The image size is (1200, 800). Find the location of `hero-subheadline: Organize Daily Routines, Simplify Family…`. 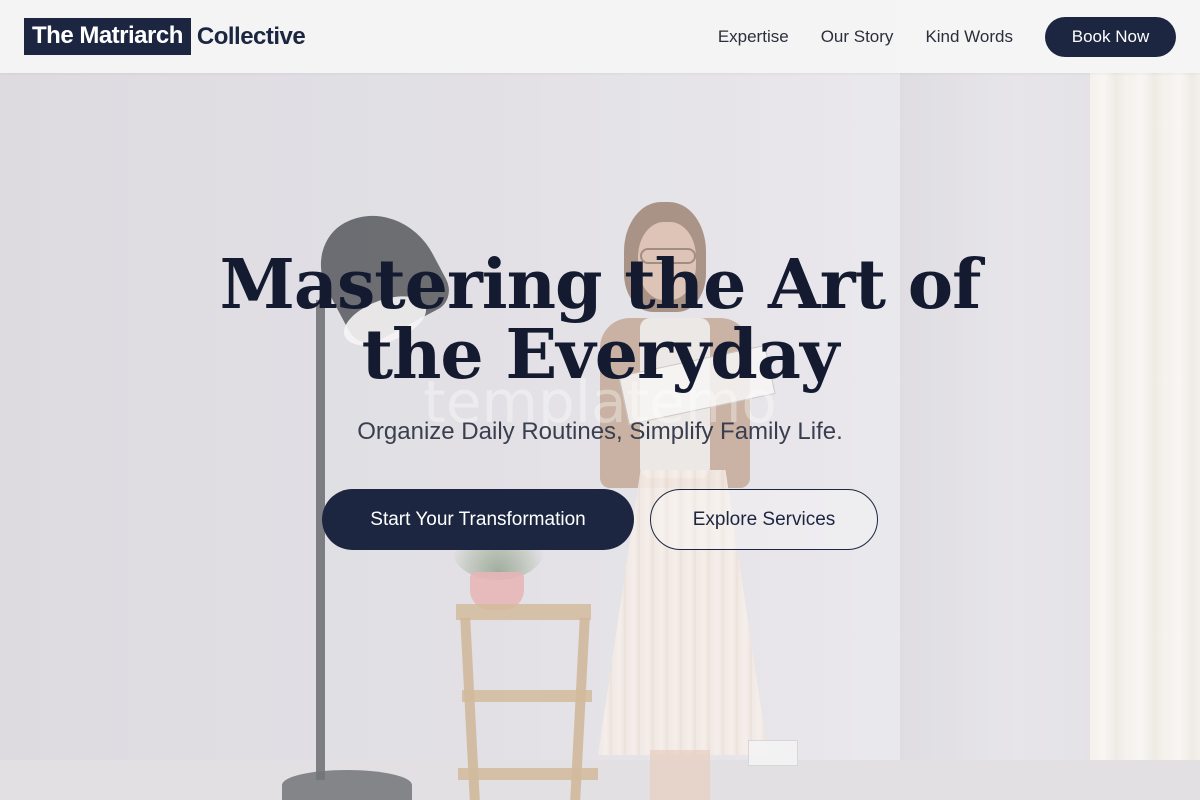

hero-subheadline: Organize Daily Routines, Simplify Family… is located at coordinates (600, 431).